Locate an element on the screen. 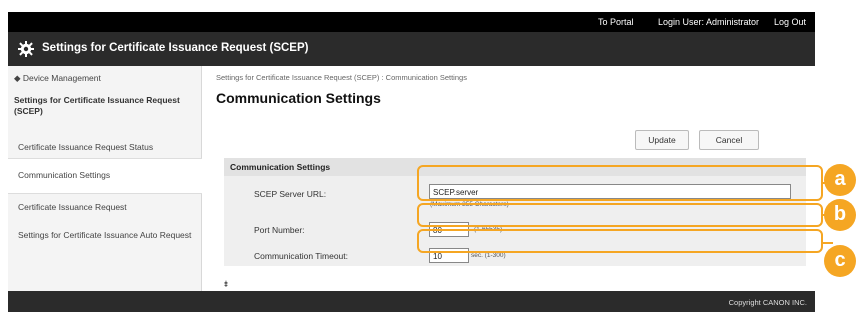 This screenshot has height=313, width=858. callout-marker-b: b is located at coordinates (840, 215).